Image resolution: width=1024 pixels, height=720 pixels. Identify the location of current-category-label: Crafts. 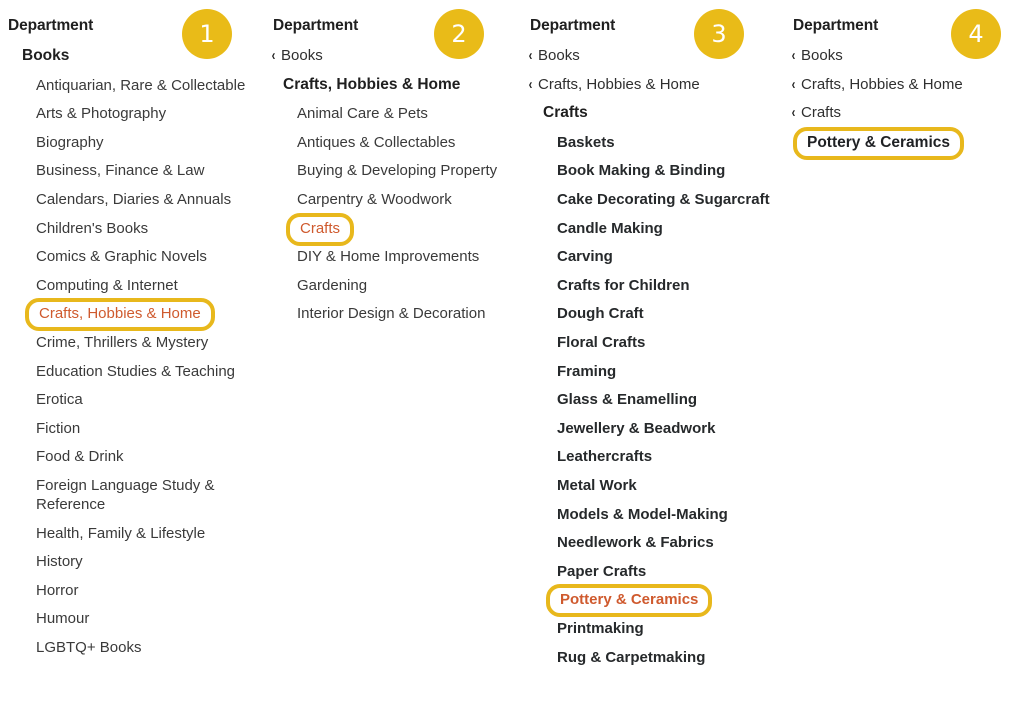
(565, 113).